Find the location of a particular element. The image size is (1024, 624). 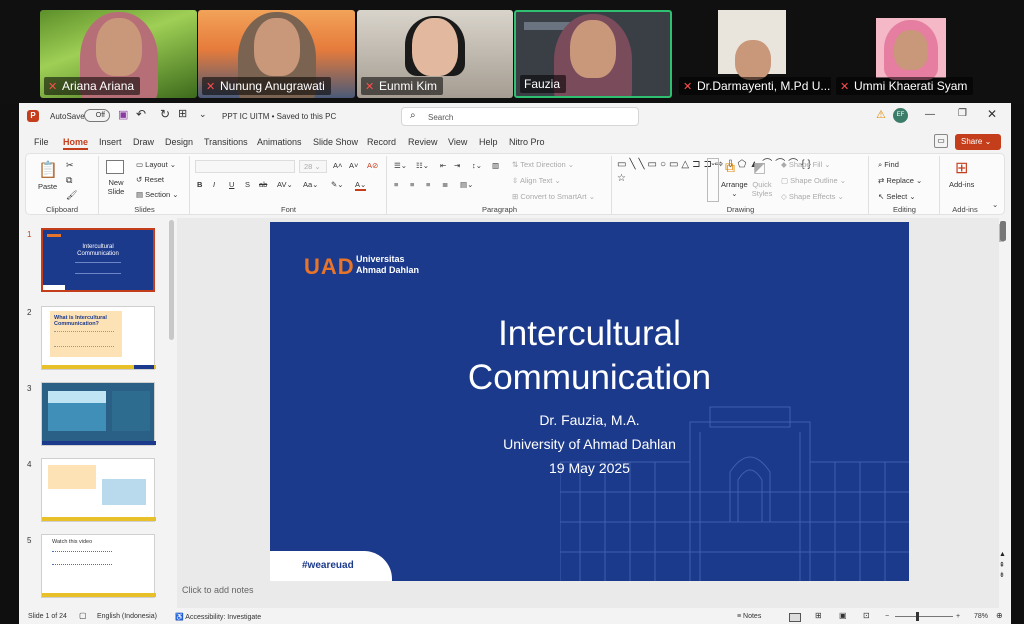

save-icon: ▣ is located at coordinates (123, 114).